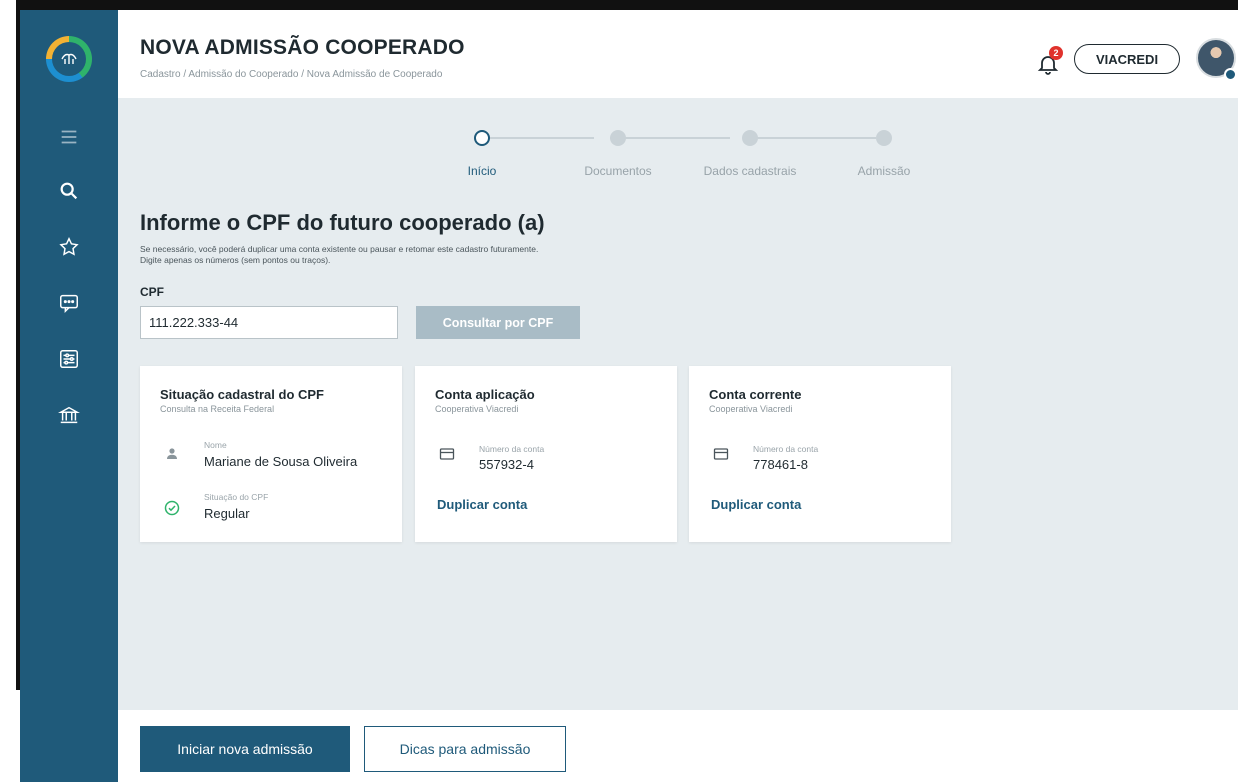 The width and height of the screenshot is (1238, 782). I want to click on step-dot-documentos, so click(618, 138).